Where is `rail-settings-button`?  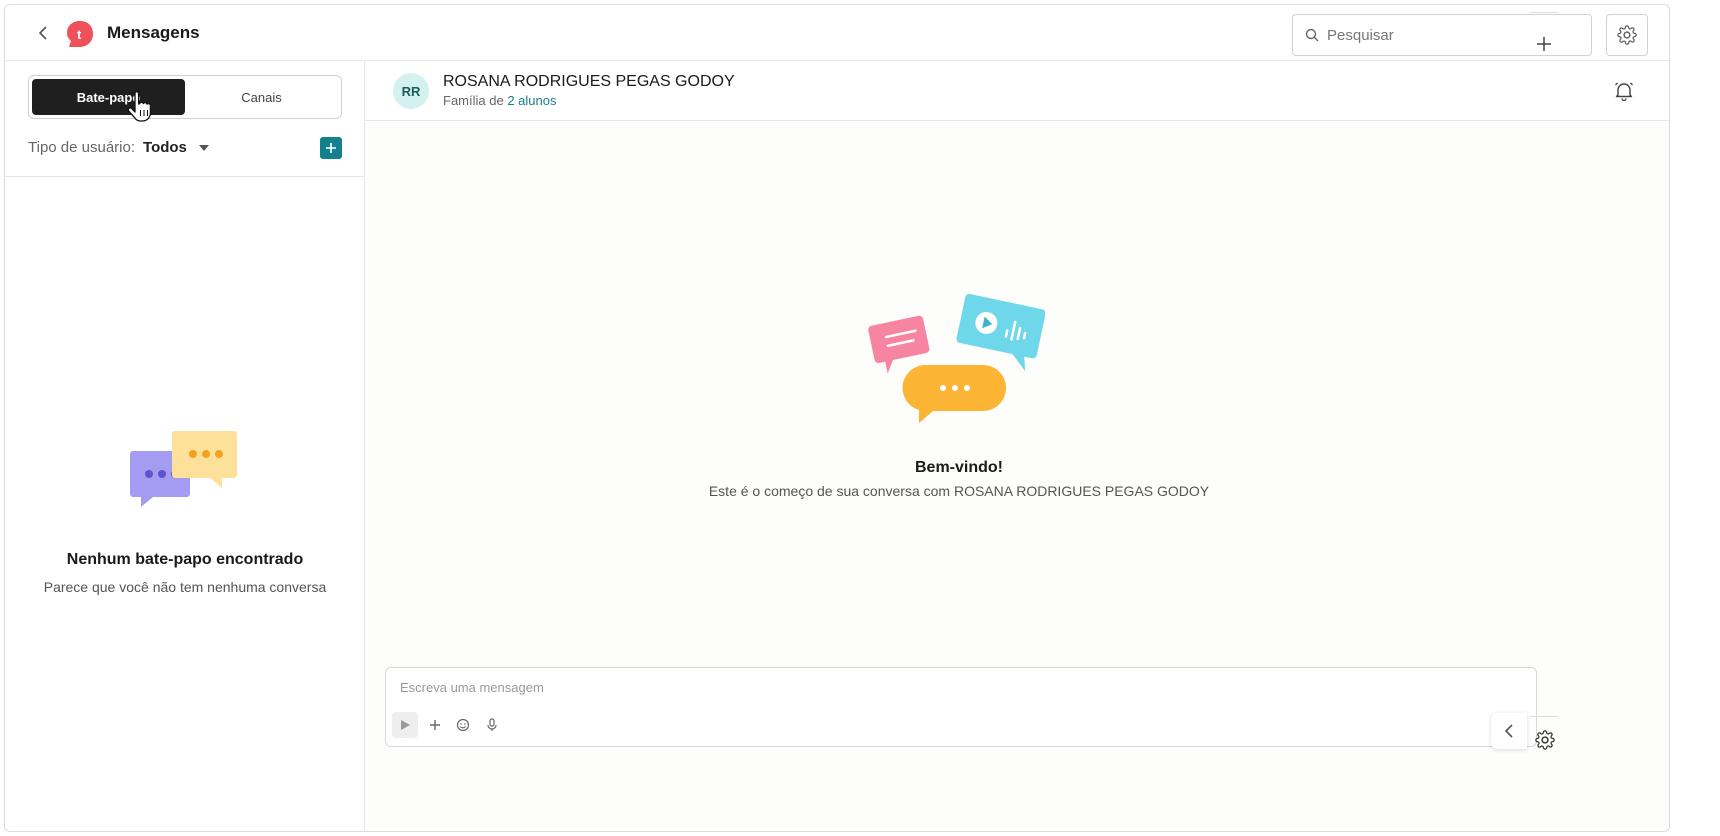
rail-settings-button is located at coordinates (1545, 740).